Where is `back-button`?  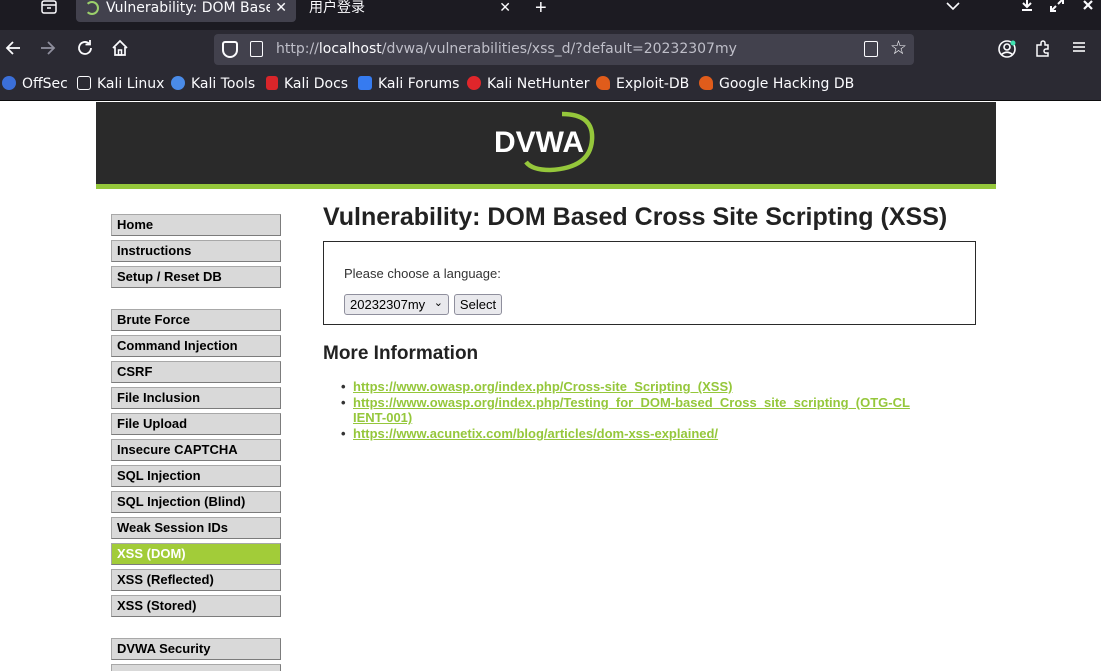 back-button is located at coordinates (13, 50).